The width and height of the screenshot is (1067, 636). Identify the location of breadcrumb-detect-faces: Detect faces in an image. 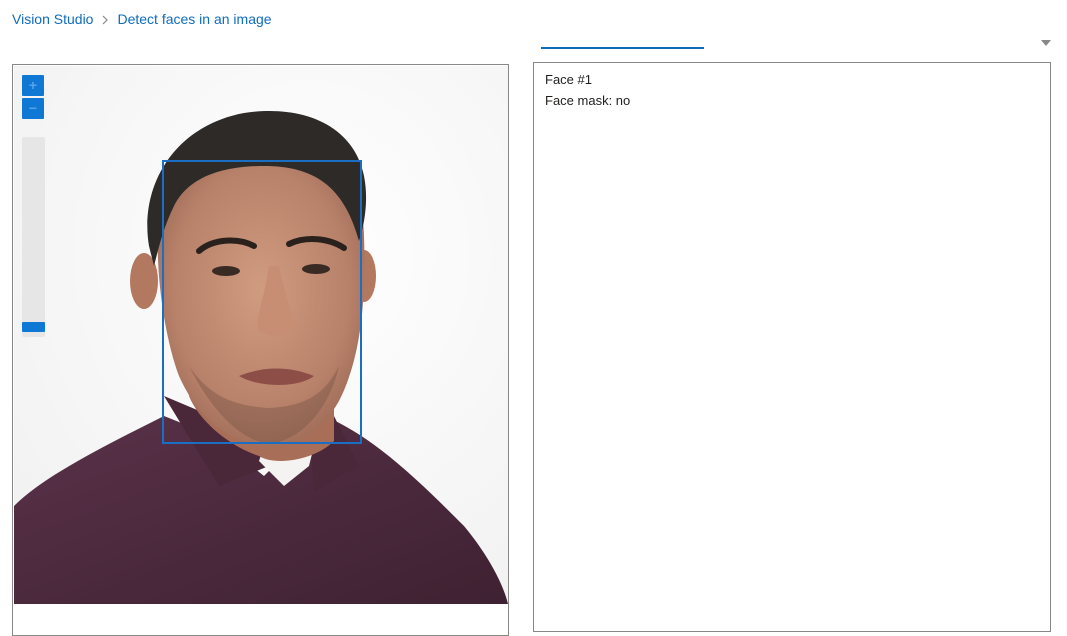
(194, 19).